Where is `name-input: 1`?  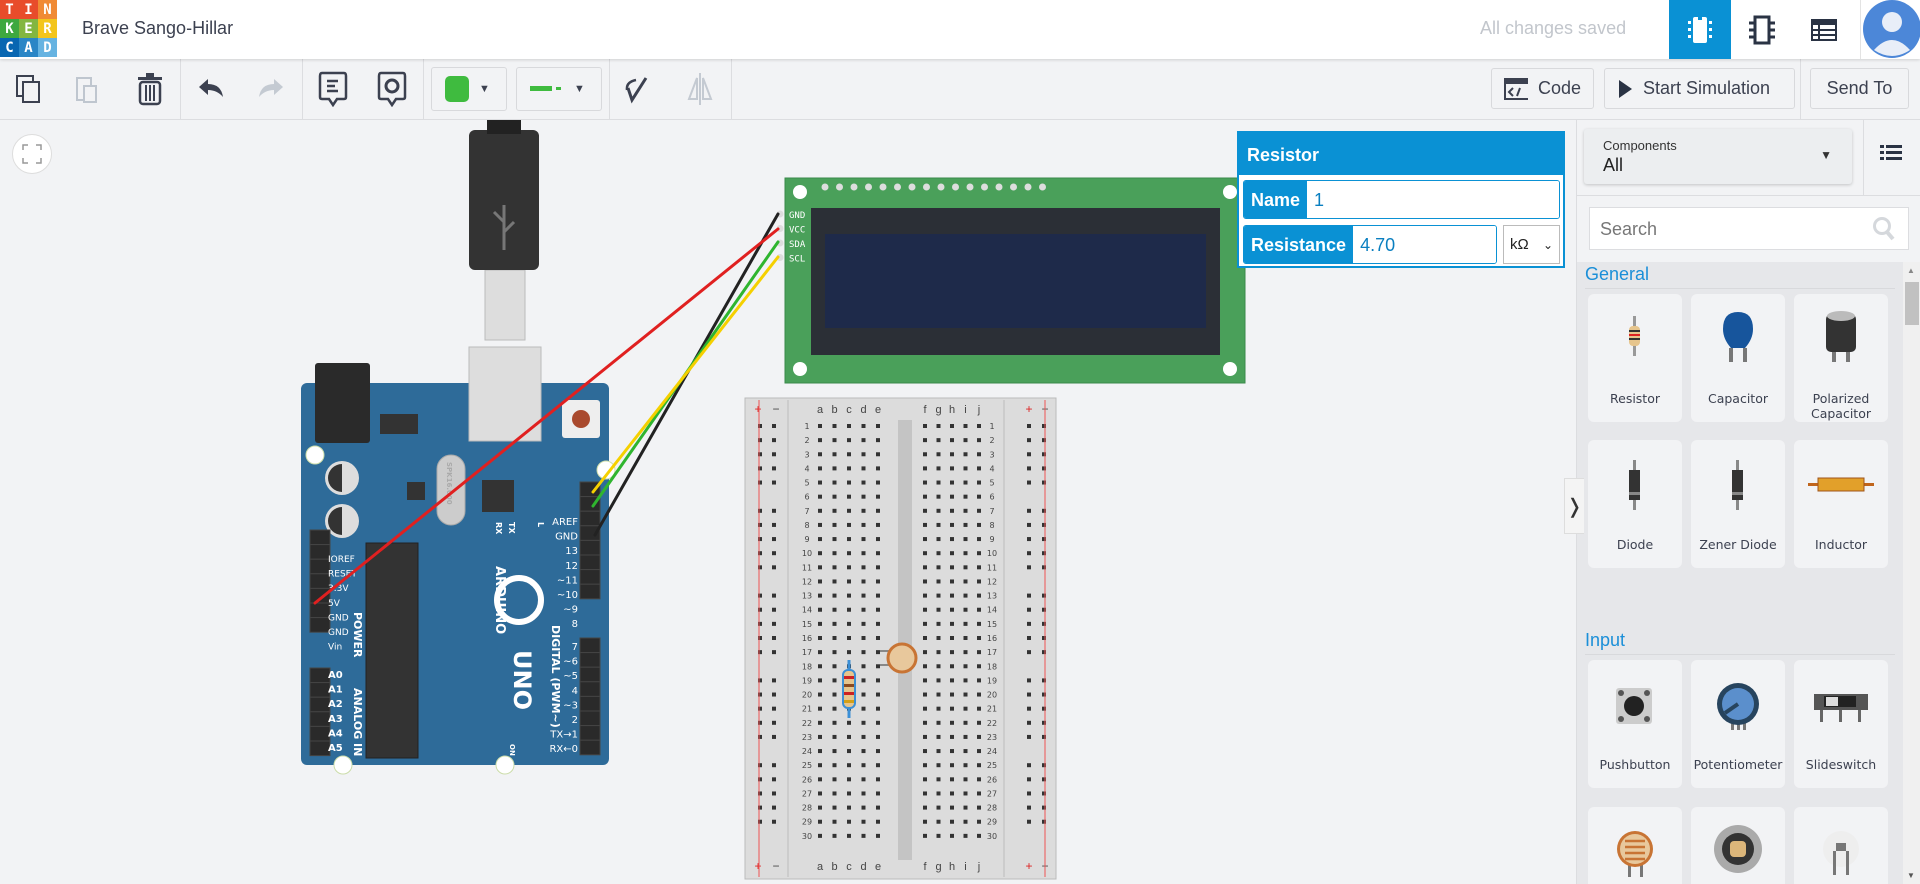
name-input: 1 is located at coordinates (1433, 199).